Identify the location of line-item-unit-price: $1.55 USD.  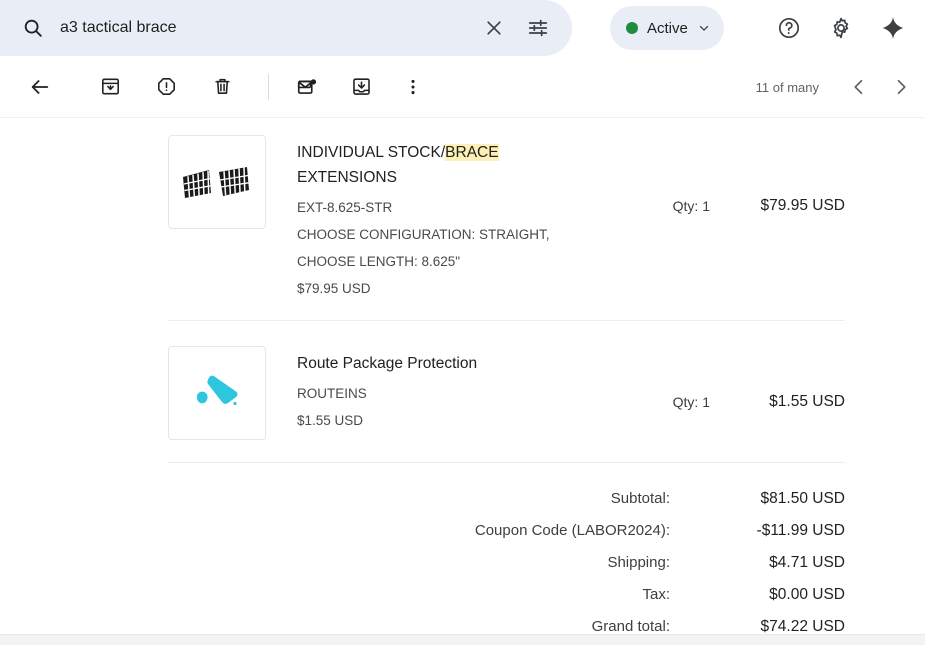
(330, 420).